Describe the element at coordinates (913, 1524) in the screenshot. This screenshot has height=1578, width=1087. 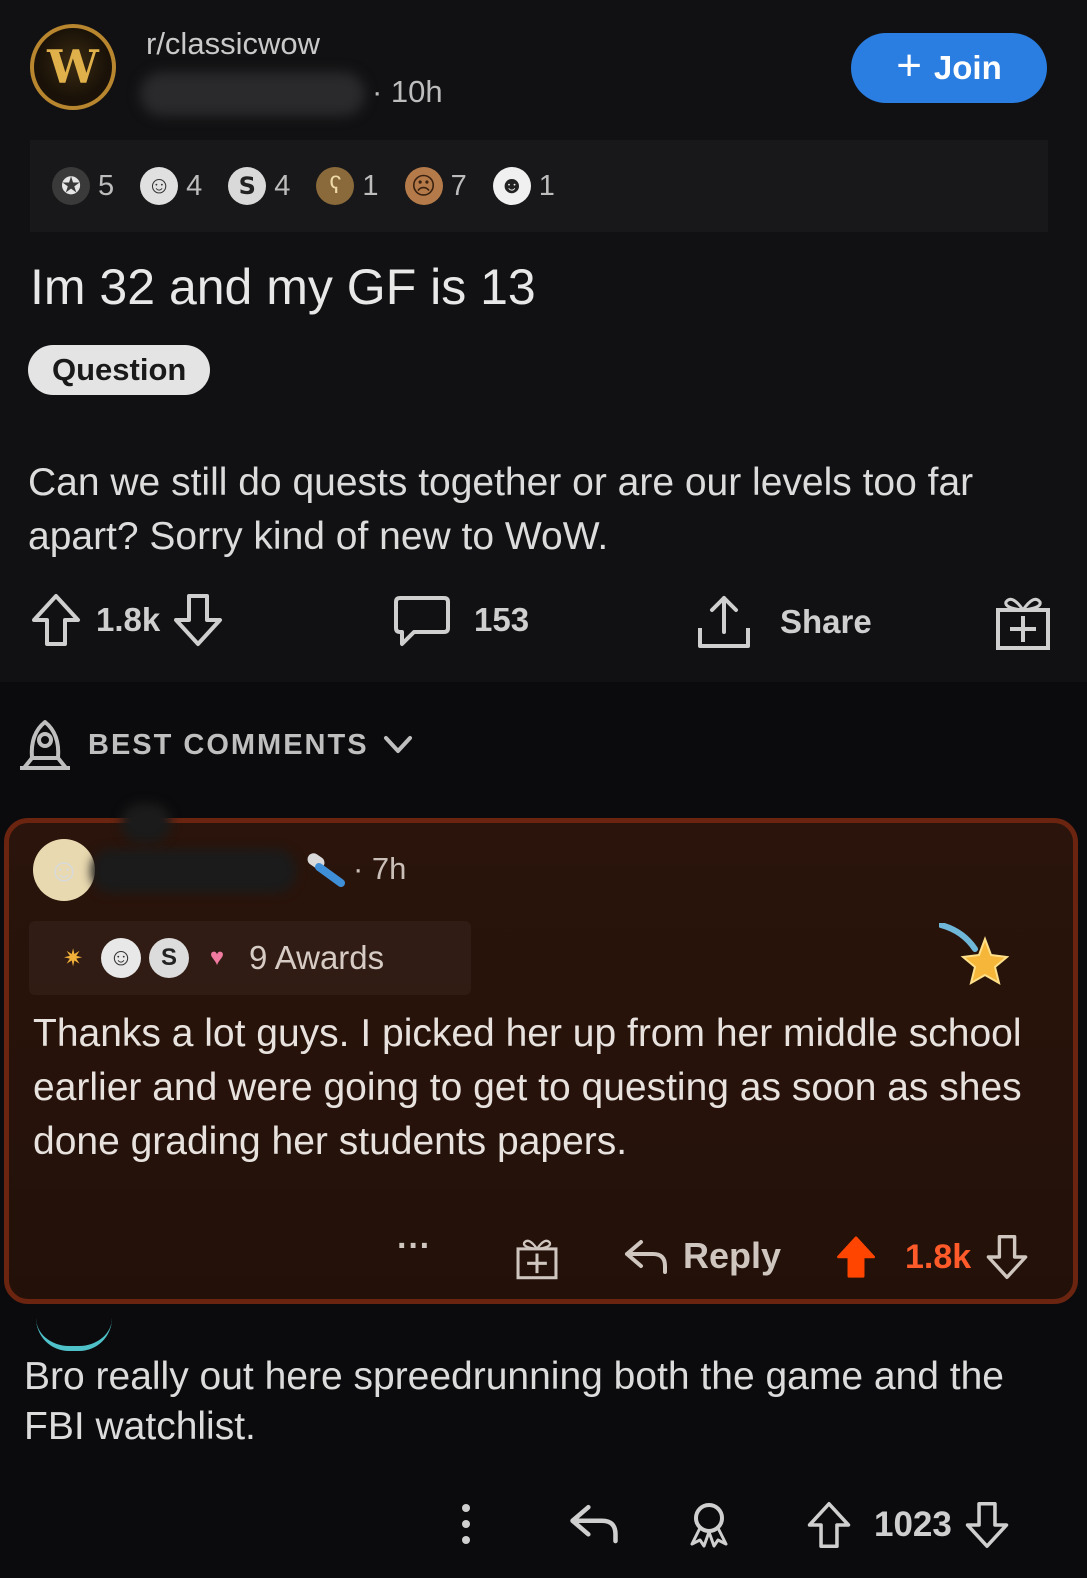
I see `reply-score: 1023` at that location.